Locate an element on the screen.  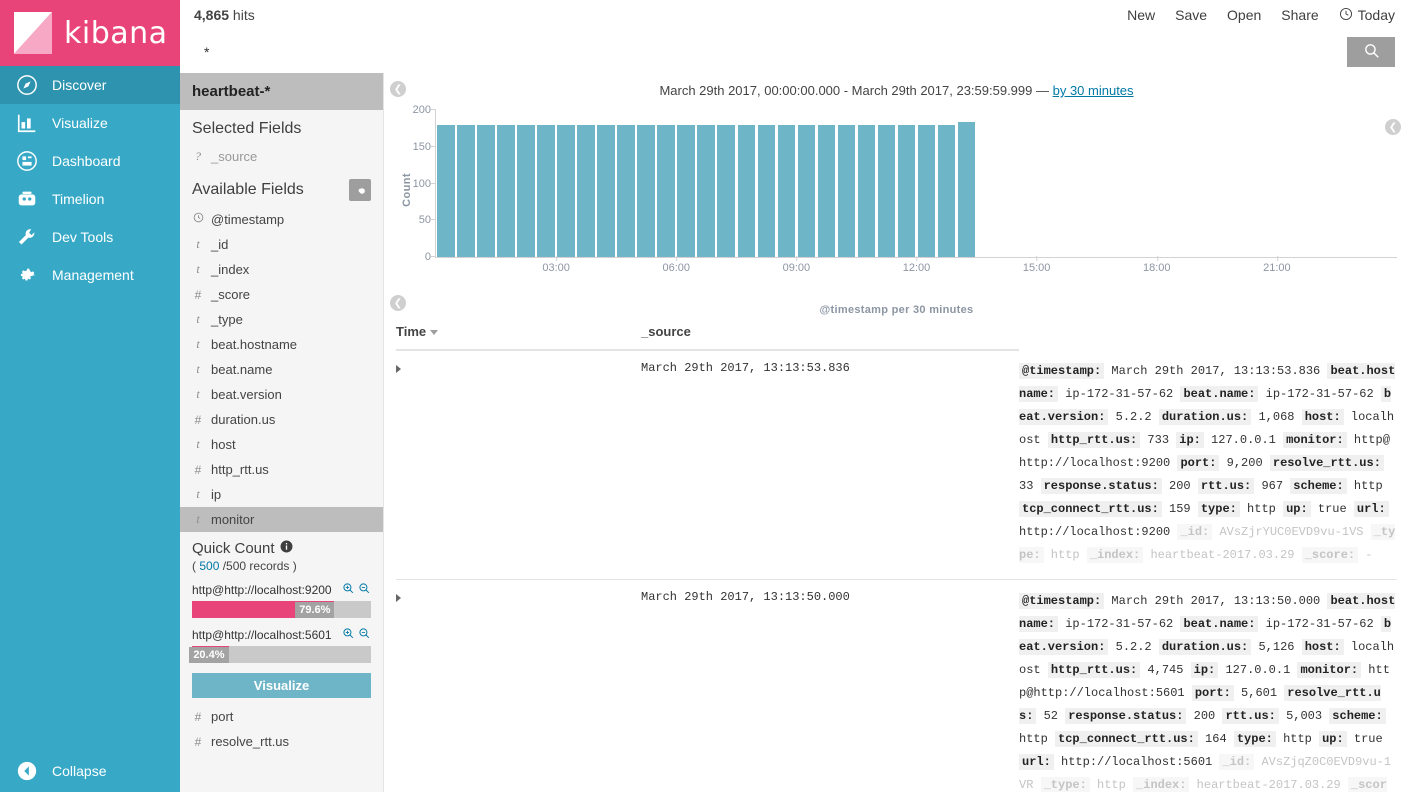
quick-count-subtitle: ( 500 /500 records ) is located at coordinates (281, 566).